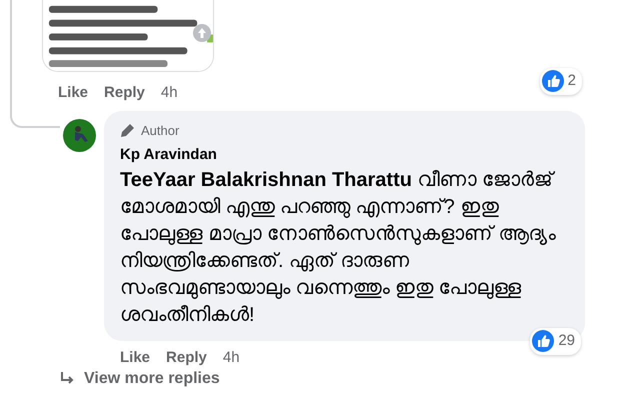  I want to click on author-label: Author, so click(160, 131).